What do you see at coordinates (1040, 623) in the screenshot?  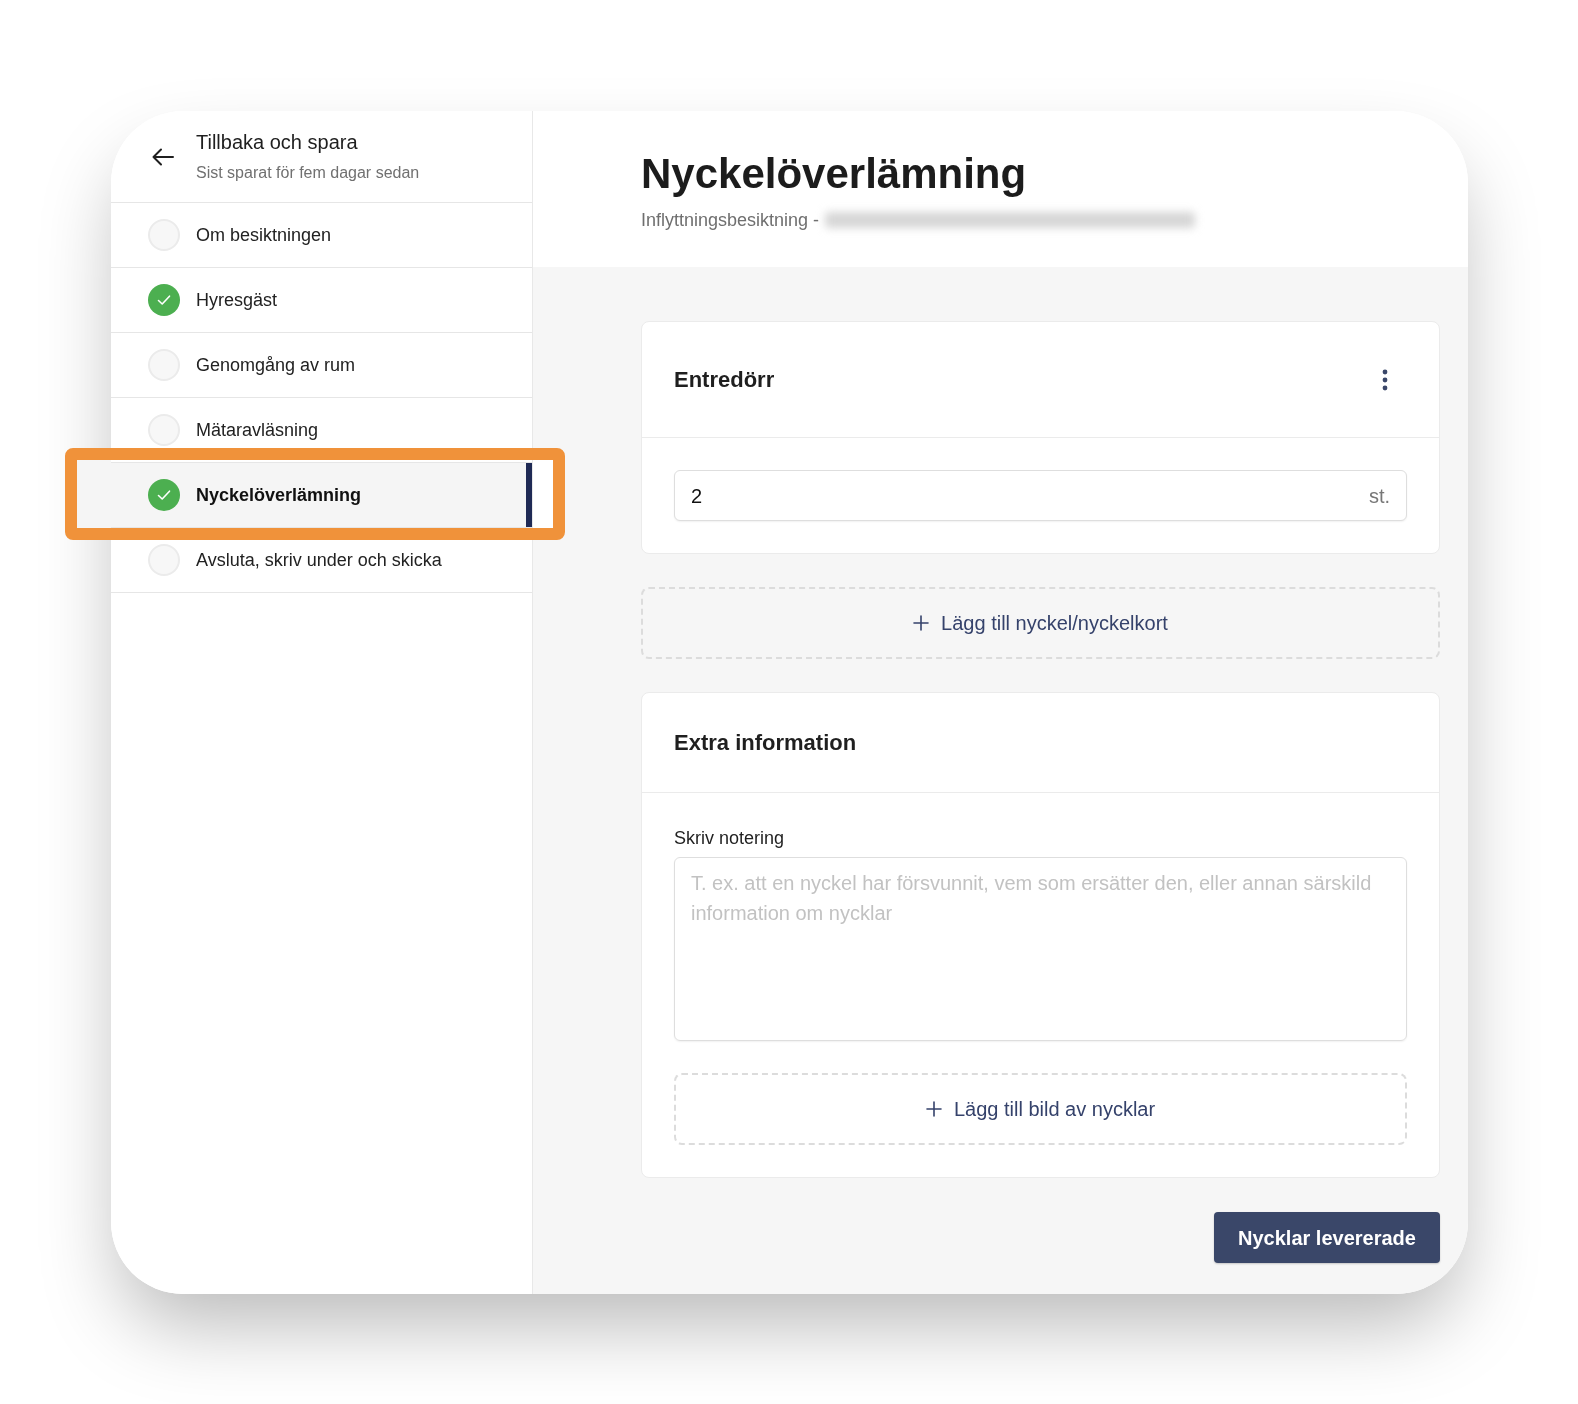 I see `add-key-button: Lägg till nyckel/nyckelkort` at bounding box center [1040, 623].